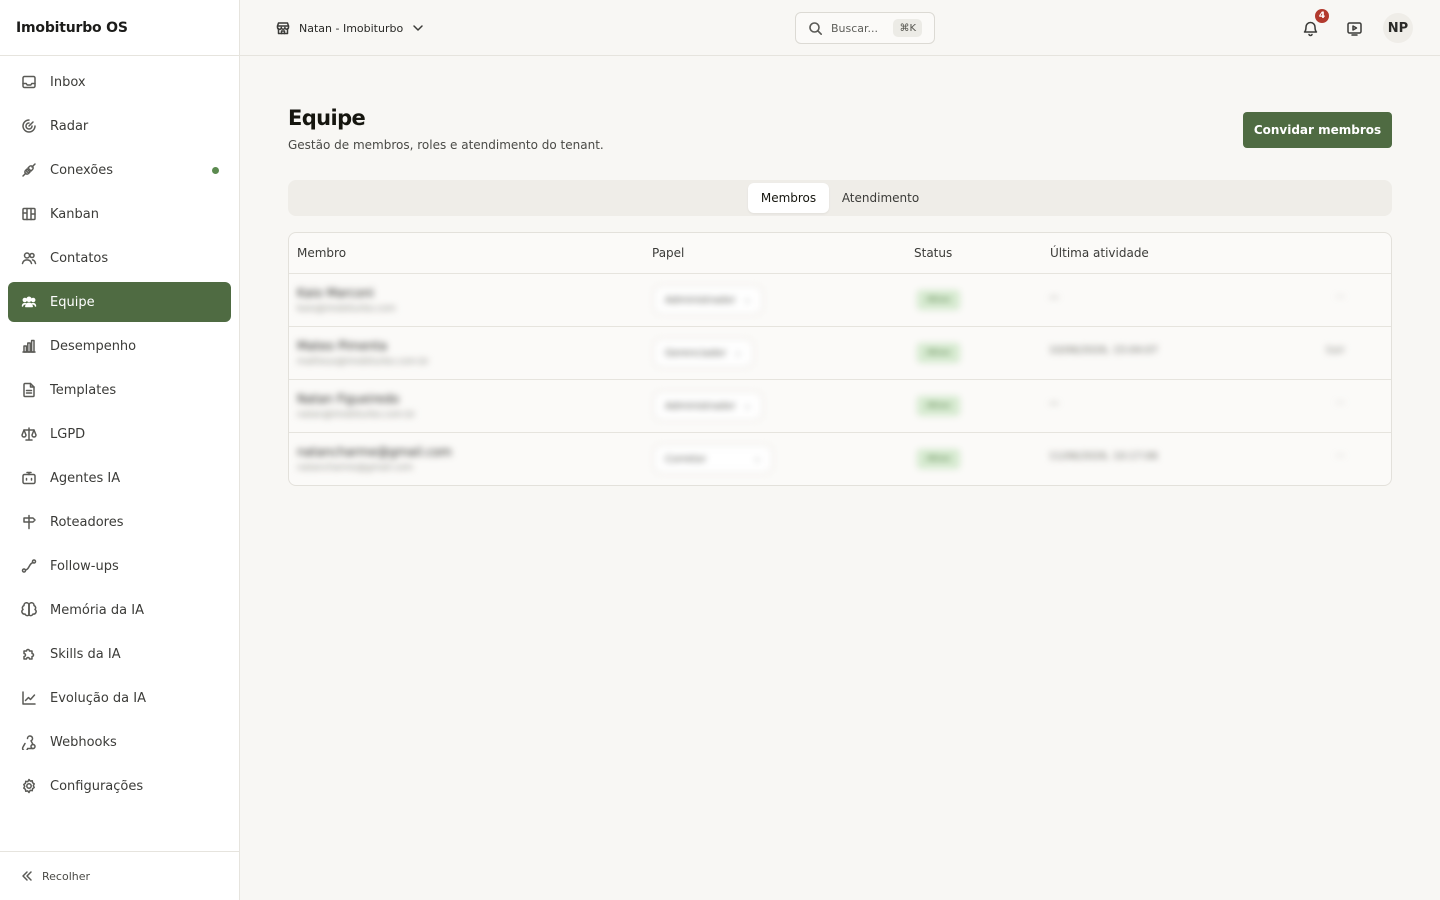 This screenshot has height=900, width=1440. What do you see at coordinates (98, 698) in the screenshot?
I see `sidebar-item-label: Evolução da IA` at bounding box center [98, 698].